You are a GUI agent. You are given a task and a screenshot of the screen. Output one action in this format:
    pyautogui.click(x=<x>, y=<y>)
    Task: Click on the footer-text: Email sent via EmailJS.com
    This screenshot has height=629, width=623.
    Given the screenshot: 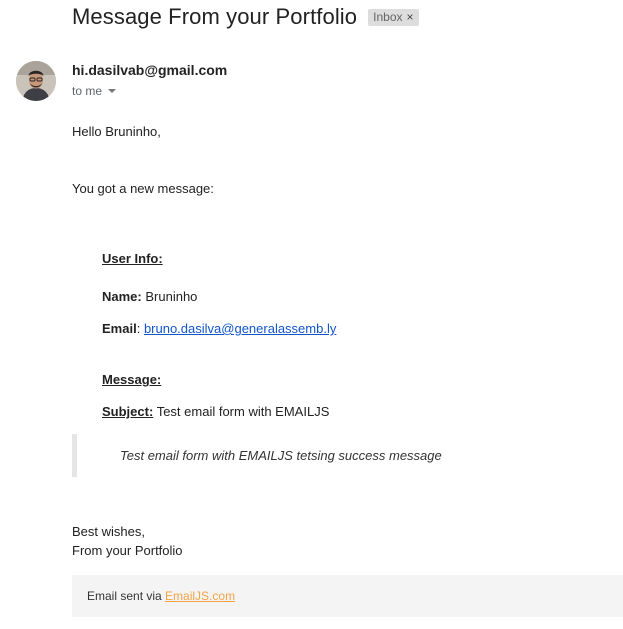 What is the action you would take?
    pyautogui.click(x=161, y=596)
    